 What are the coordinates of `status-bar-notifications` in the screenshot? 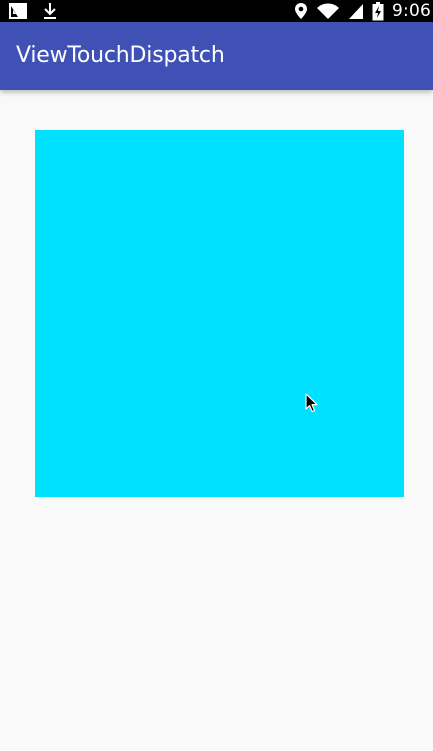 It's located at (33, 11).